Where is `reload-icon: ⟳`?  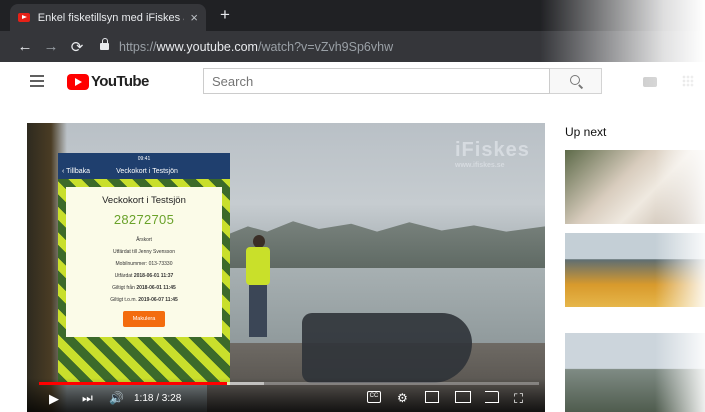 reload-icon: ⟳ is located at coordinates (77, 47).